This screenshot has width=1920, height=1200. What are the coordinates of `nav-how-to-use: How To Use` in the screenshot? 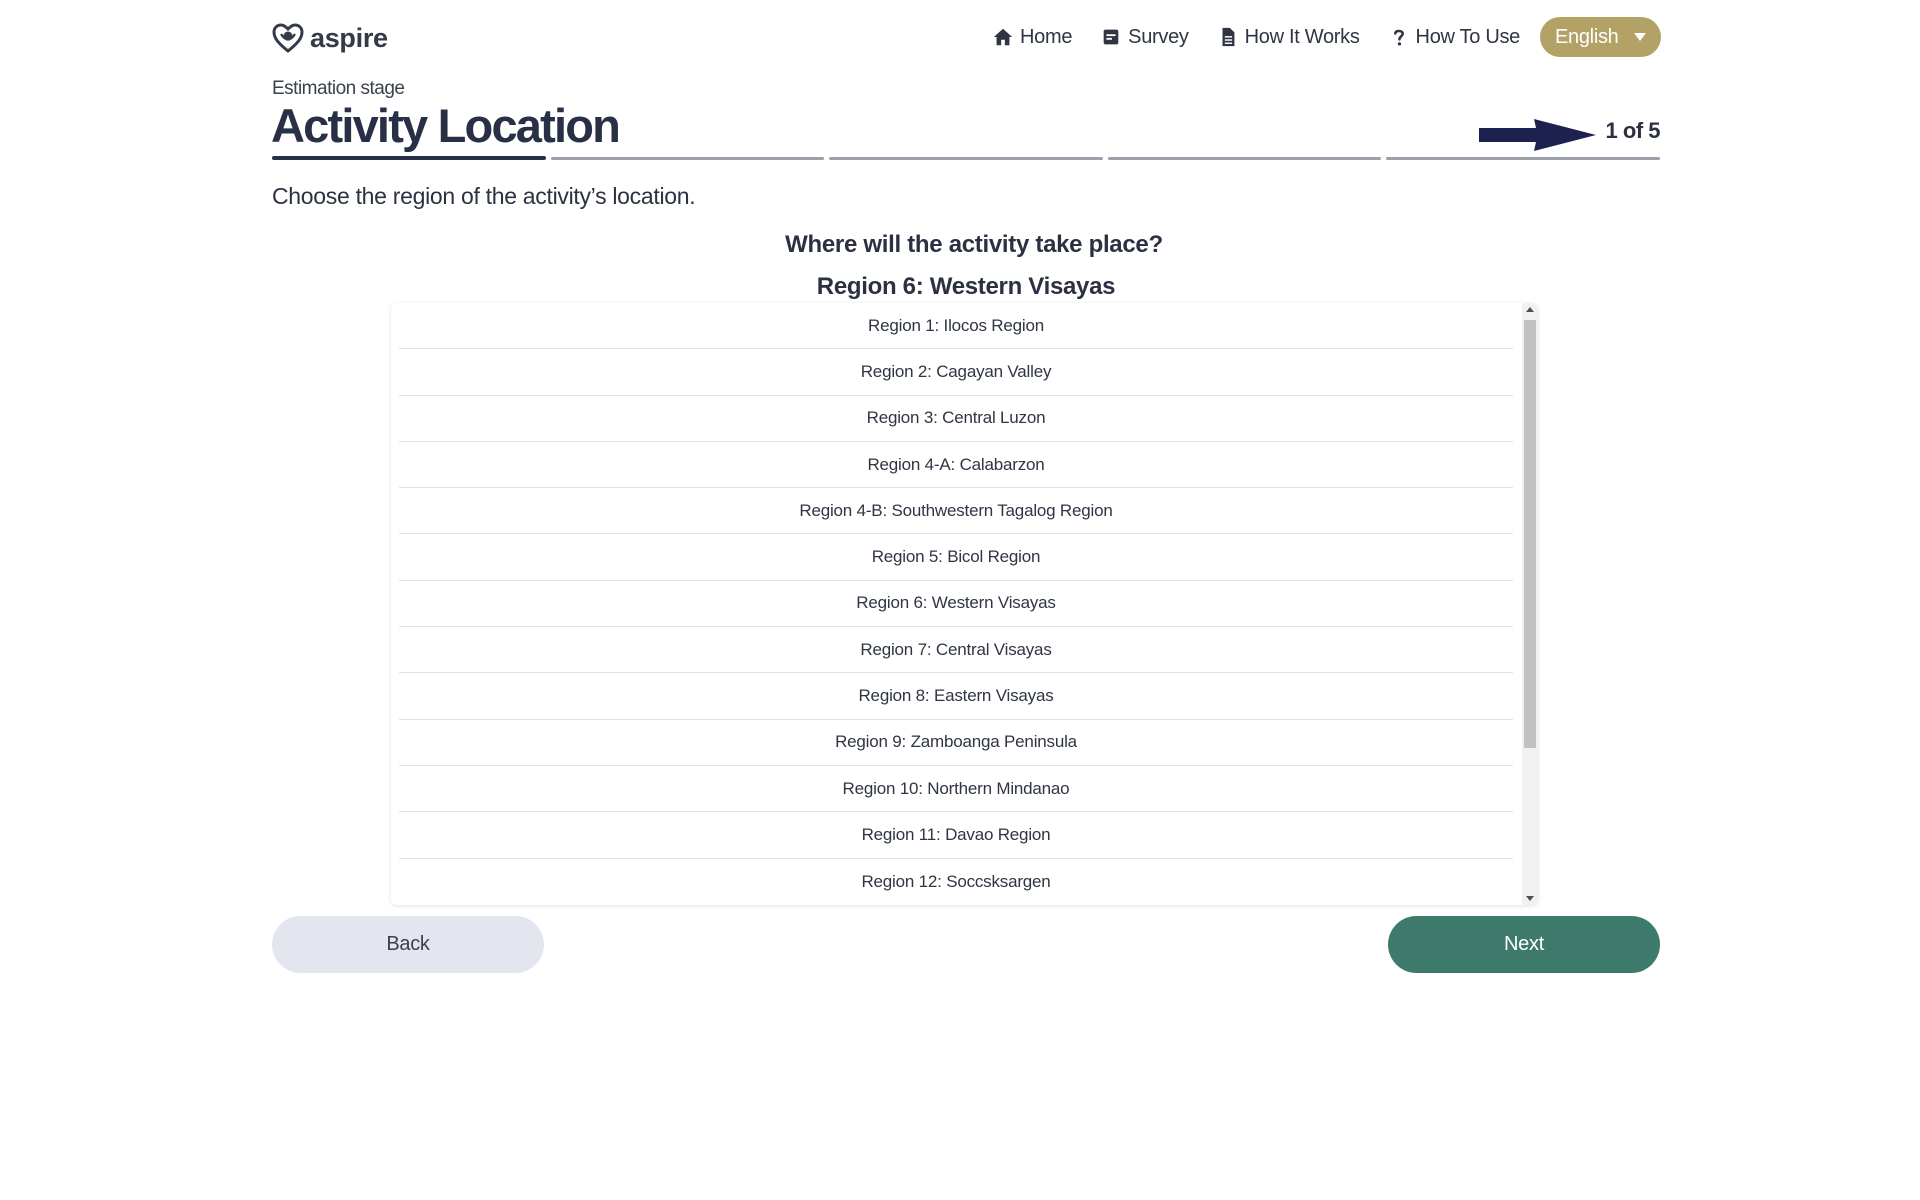 It's located at (1454, 37).